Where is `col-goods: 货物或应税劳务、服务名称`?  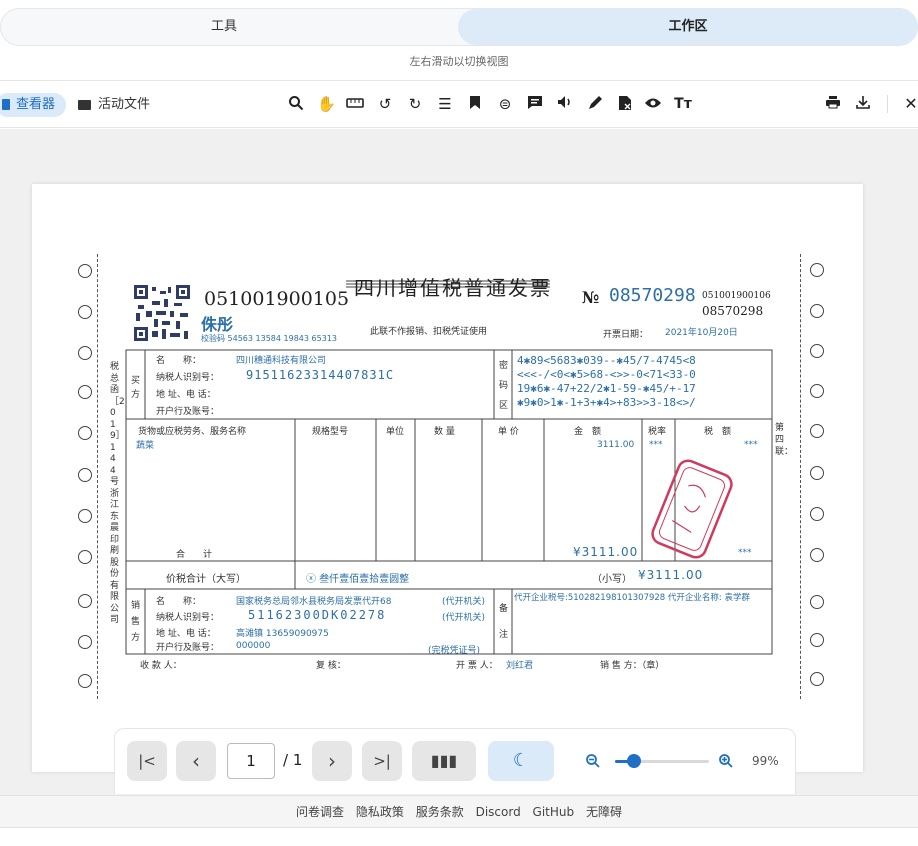
col-goods: 货物或应税劳务、服务名称 is located at coordinates (192, 432).